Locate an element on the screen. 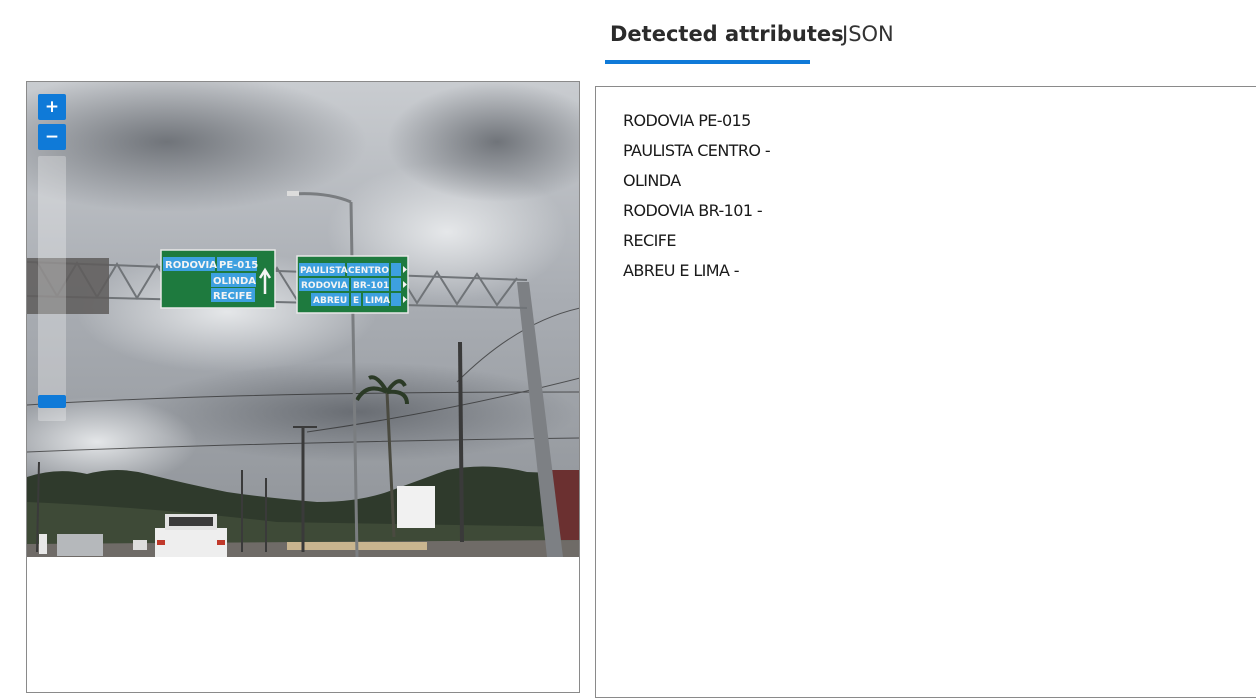 This screenshot has width=1256, height=698. sign-right-text-6: E is located at coordinates (356, 301).